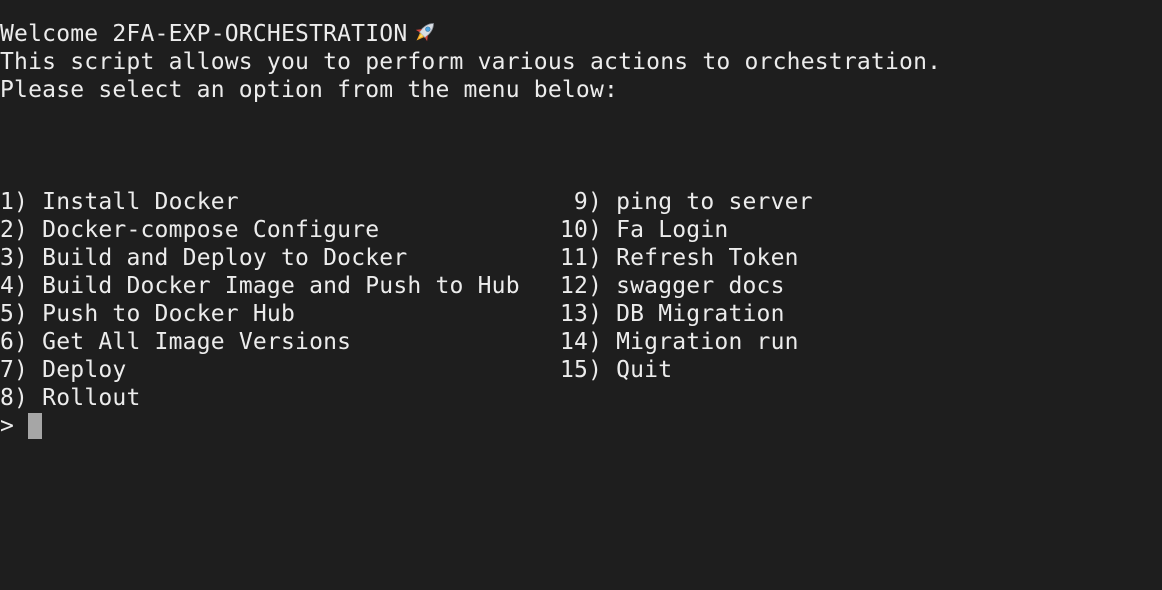 The width and height of the screenshot is (1162, 590). I want to click on menu-item-label: Refresh Token, so click(707, 258).